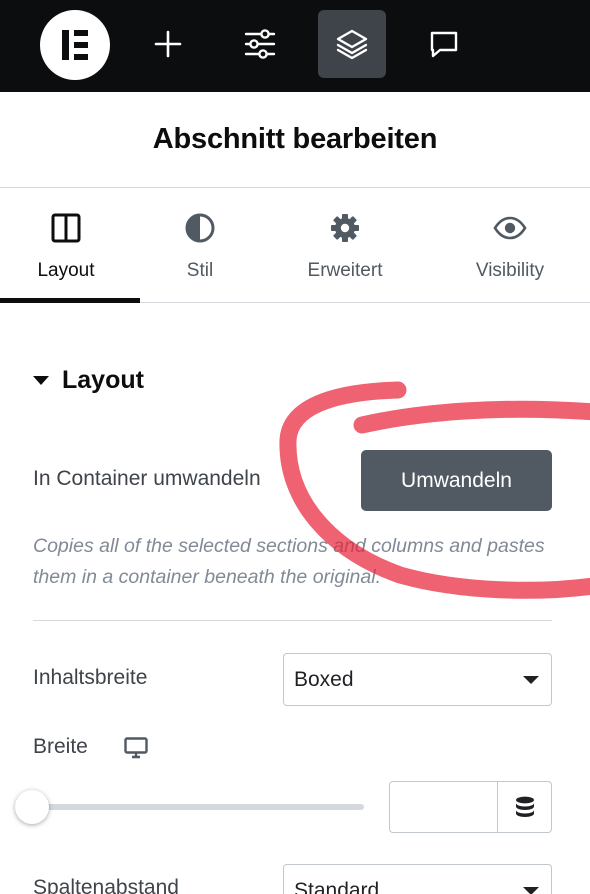 This screenshot has width=590, height=894. Describe the element at coordinates (337, 886) in the screenshot. I see `column-gap-value: Standard` at that location.